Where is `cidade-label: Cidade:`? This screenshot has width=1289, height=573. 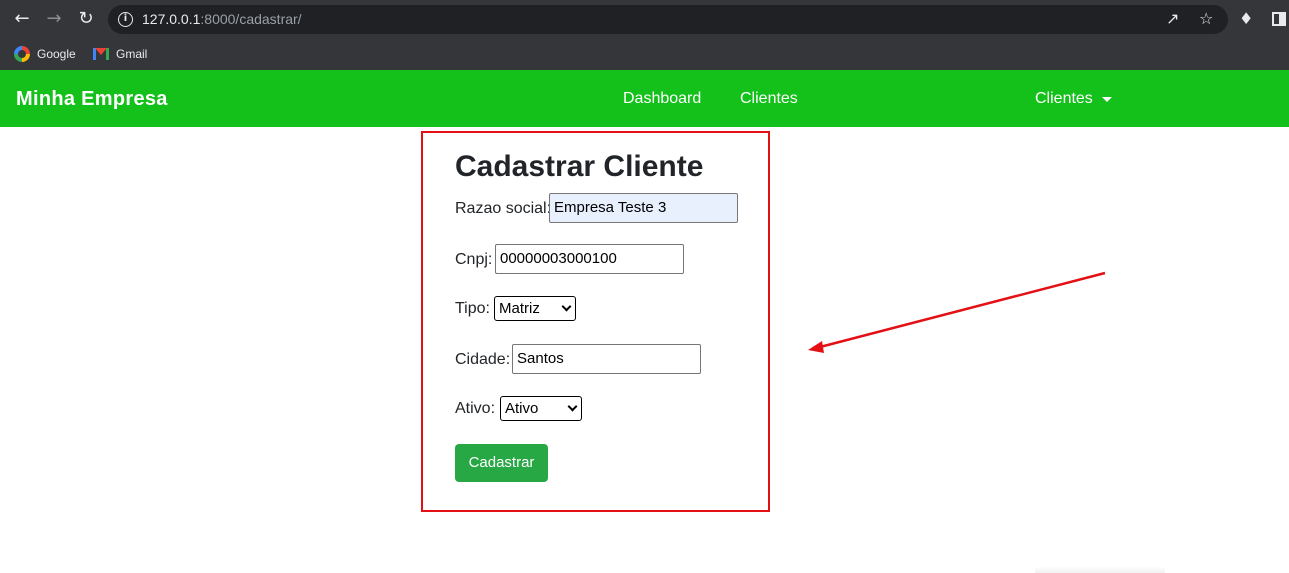 cidade-label: Cidade: is located at coordinates (483, 359).